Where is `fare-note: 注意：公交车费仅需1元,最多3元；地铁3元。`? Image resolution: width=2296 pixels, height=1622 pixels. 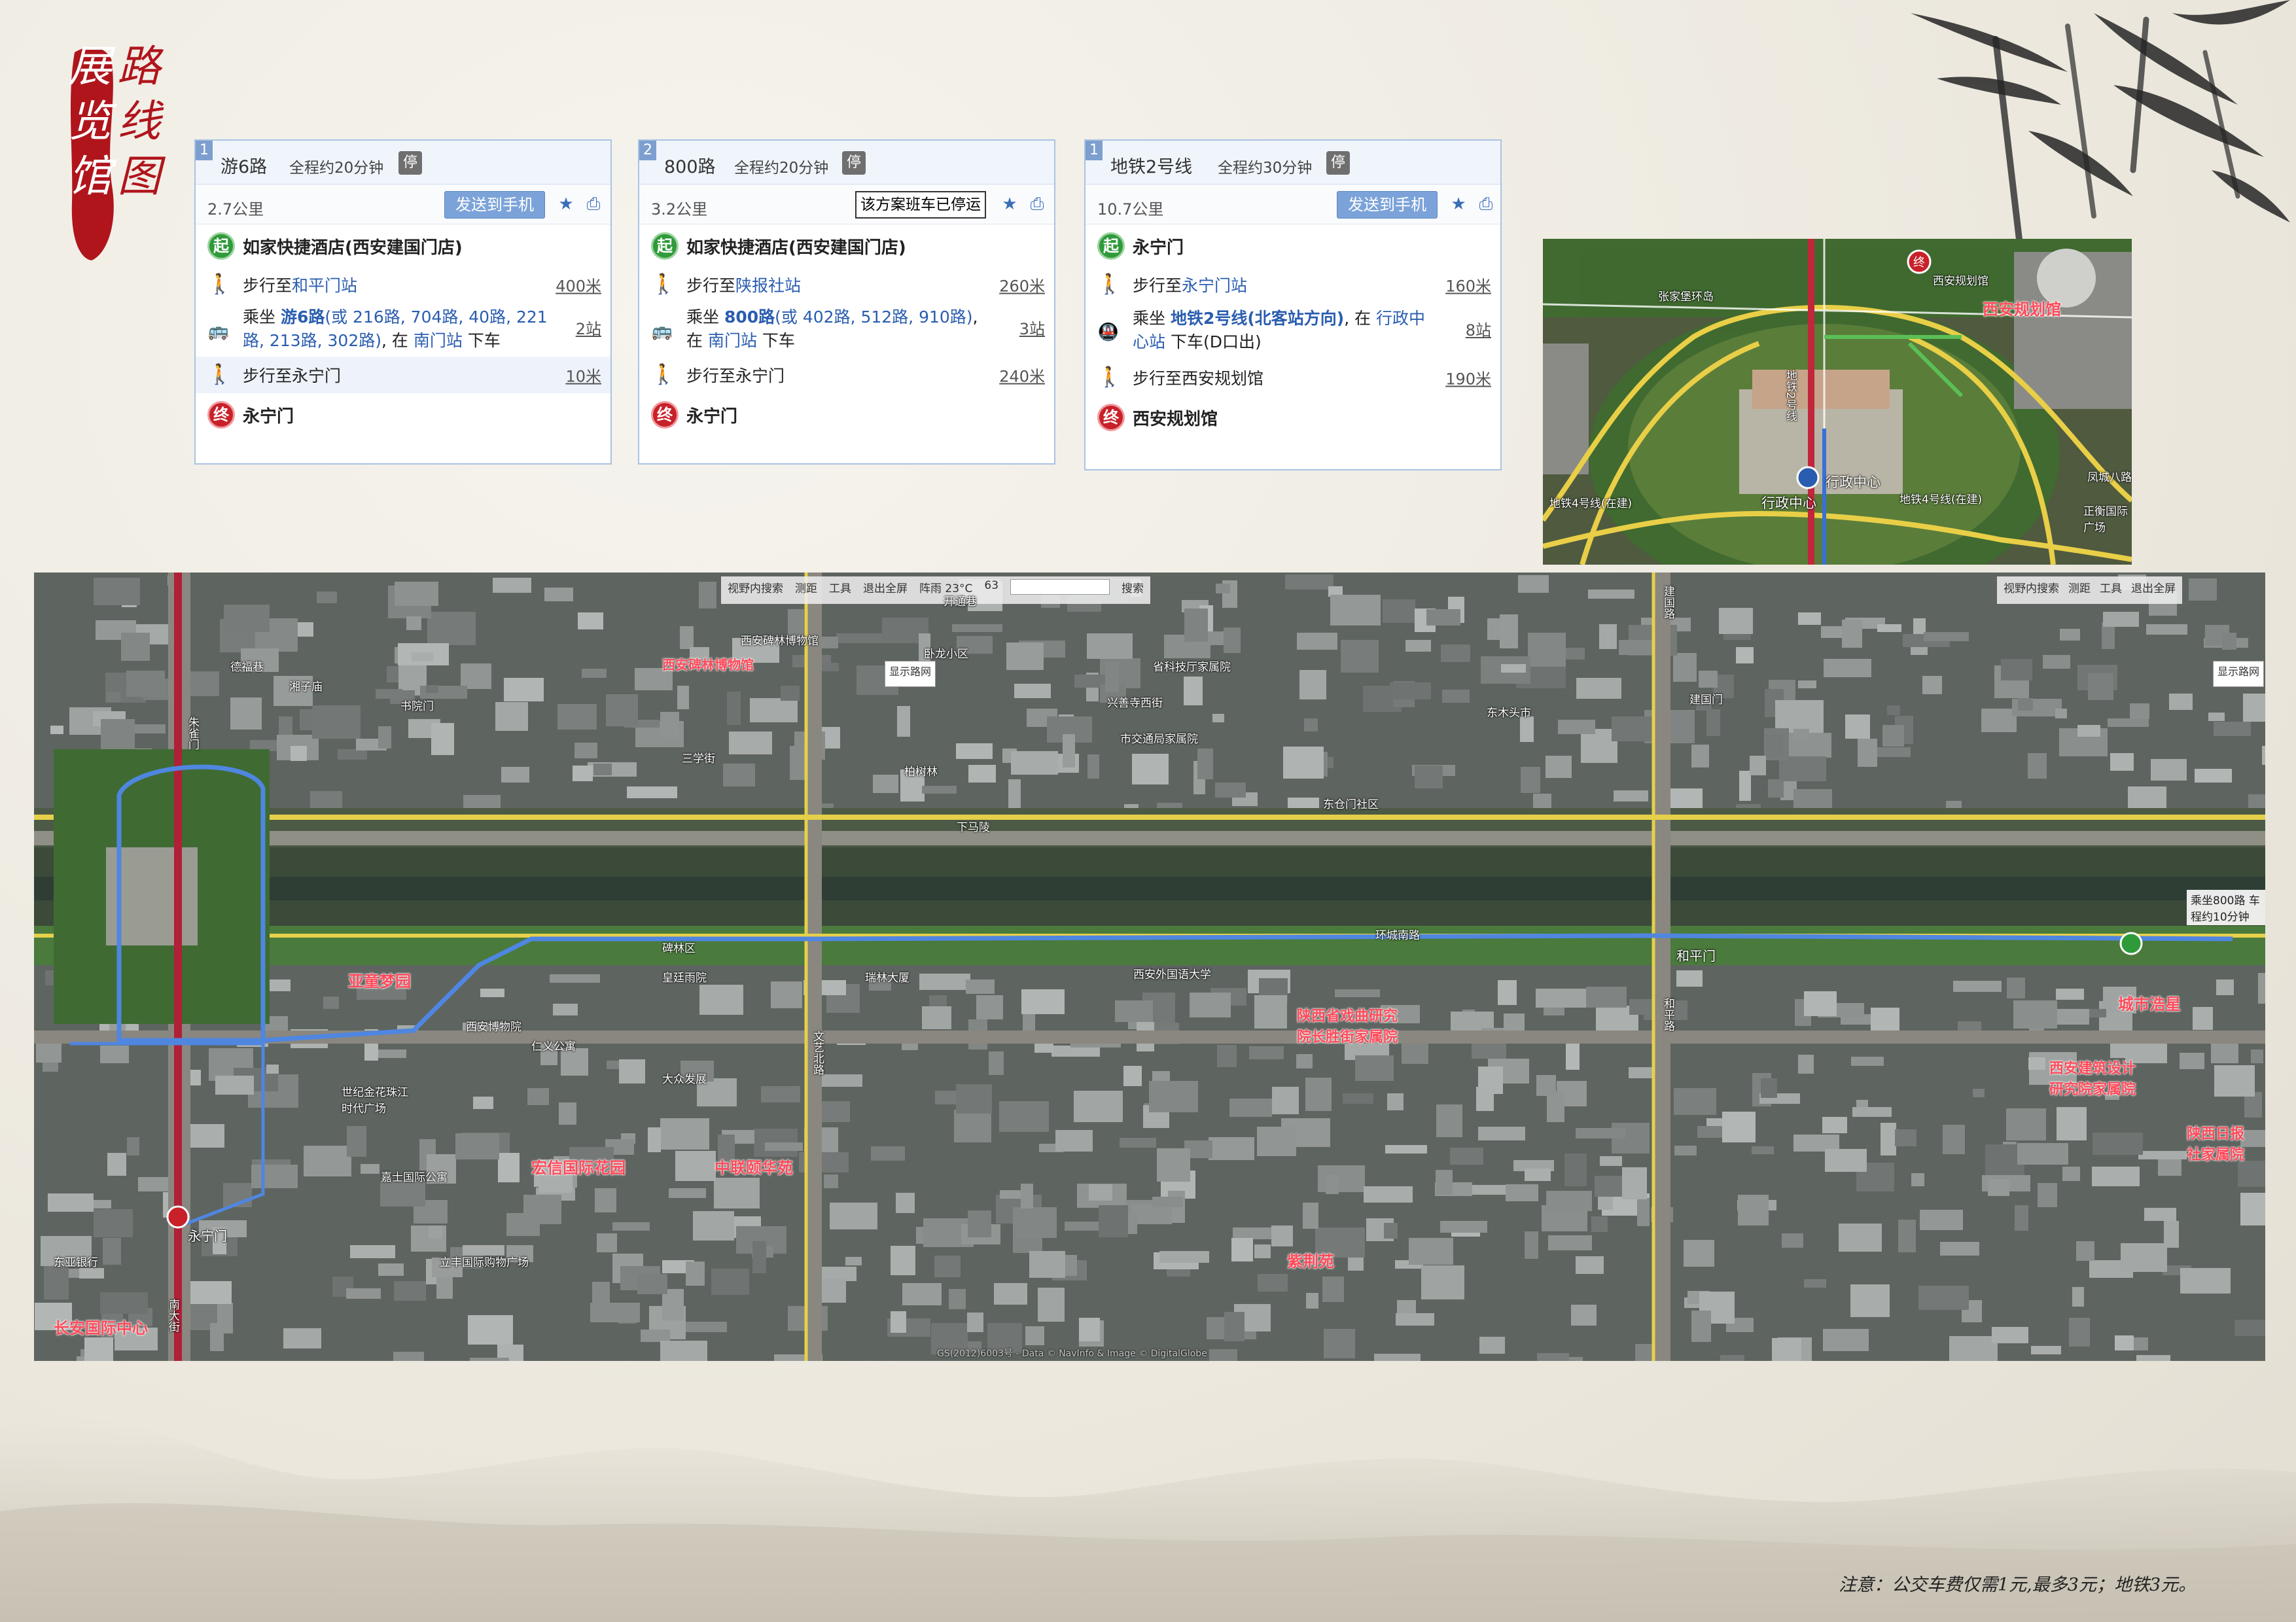
fare-note: 注意：公交车费仅需1元,最多3元；地铁3元。 is located at coordinates (2018, 1585).